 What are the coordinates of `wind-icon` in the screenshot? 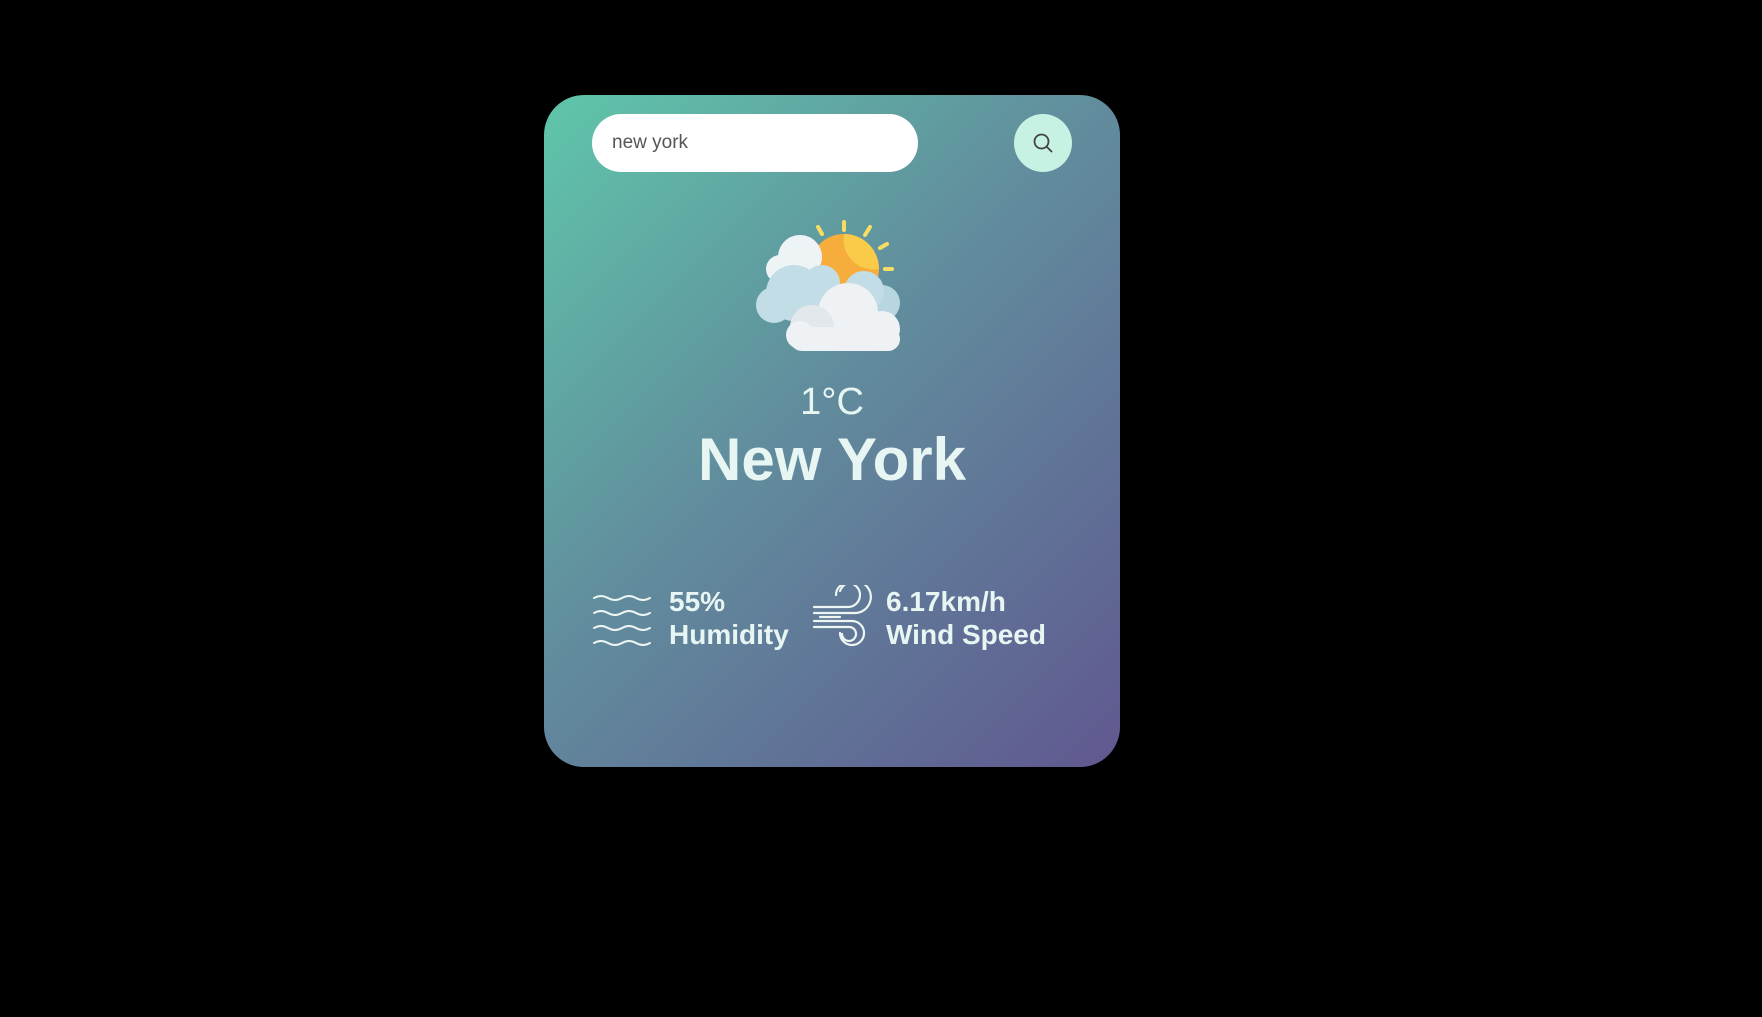 It's located at (841, 615).